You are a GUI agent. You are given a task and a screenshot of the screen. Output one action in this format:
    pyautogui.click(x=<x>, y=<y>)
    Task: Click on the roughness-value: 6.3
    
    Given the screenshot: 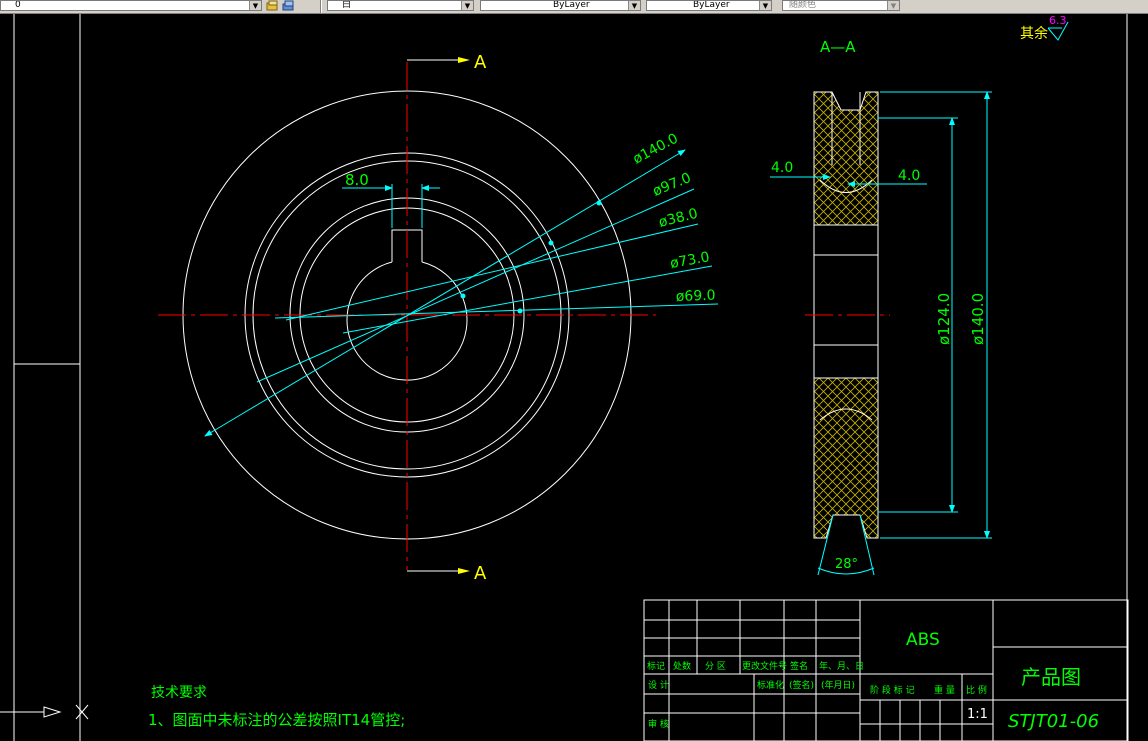 What is the action you would take?
    pyautogui.click(x=1058, y=20)
    